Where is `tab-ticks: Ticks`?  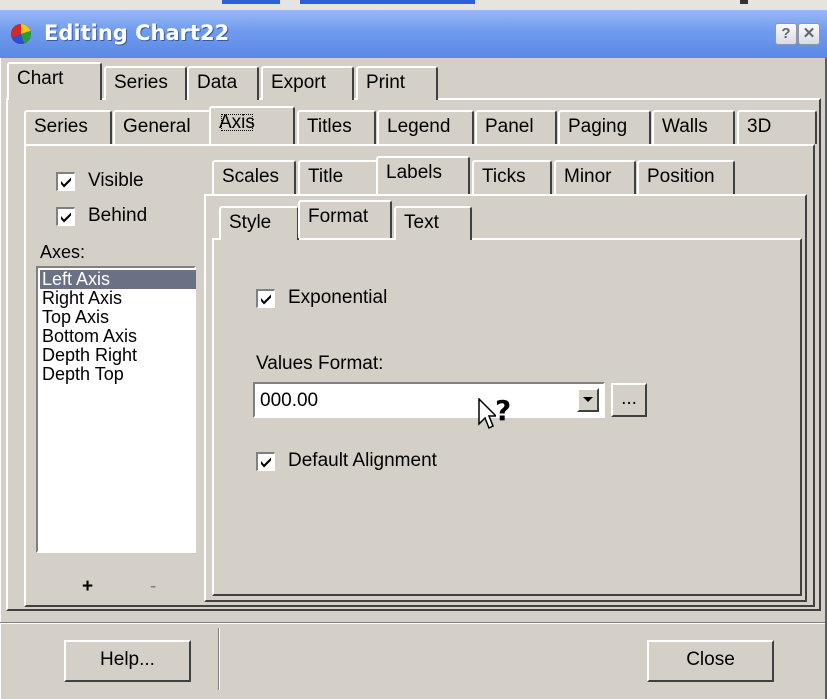
tab-ticks: Ticks is located at coordinates (512, 177).